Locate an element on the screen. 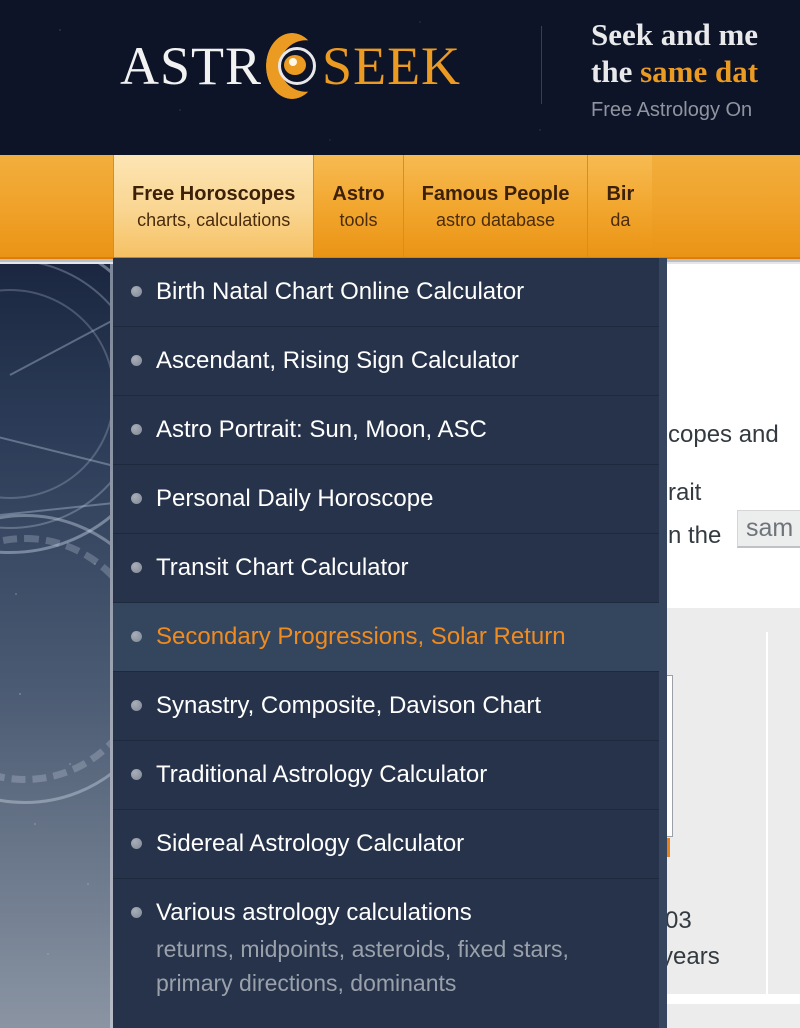 The image size is (800, 1028). menu-item-label: Various astrology calculations is located at coordinates (314, 912).